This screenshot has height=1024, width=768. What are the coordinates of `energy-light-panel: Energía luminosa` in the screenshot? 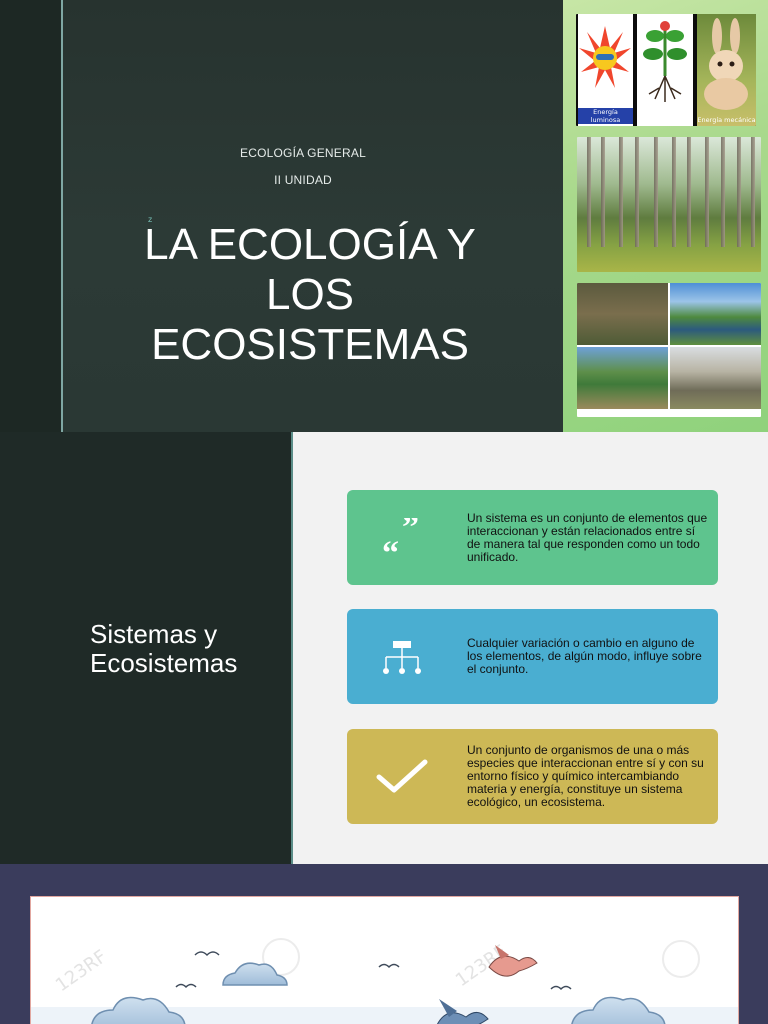 It's located at (605, 70).